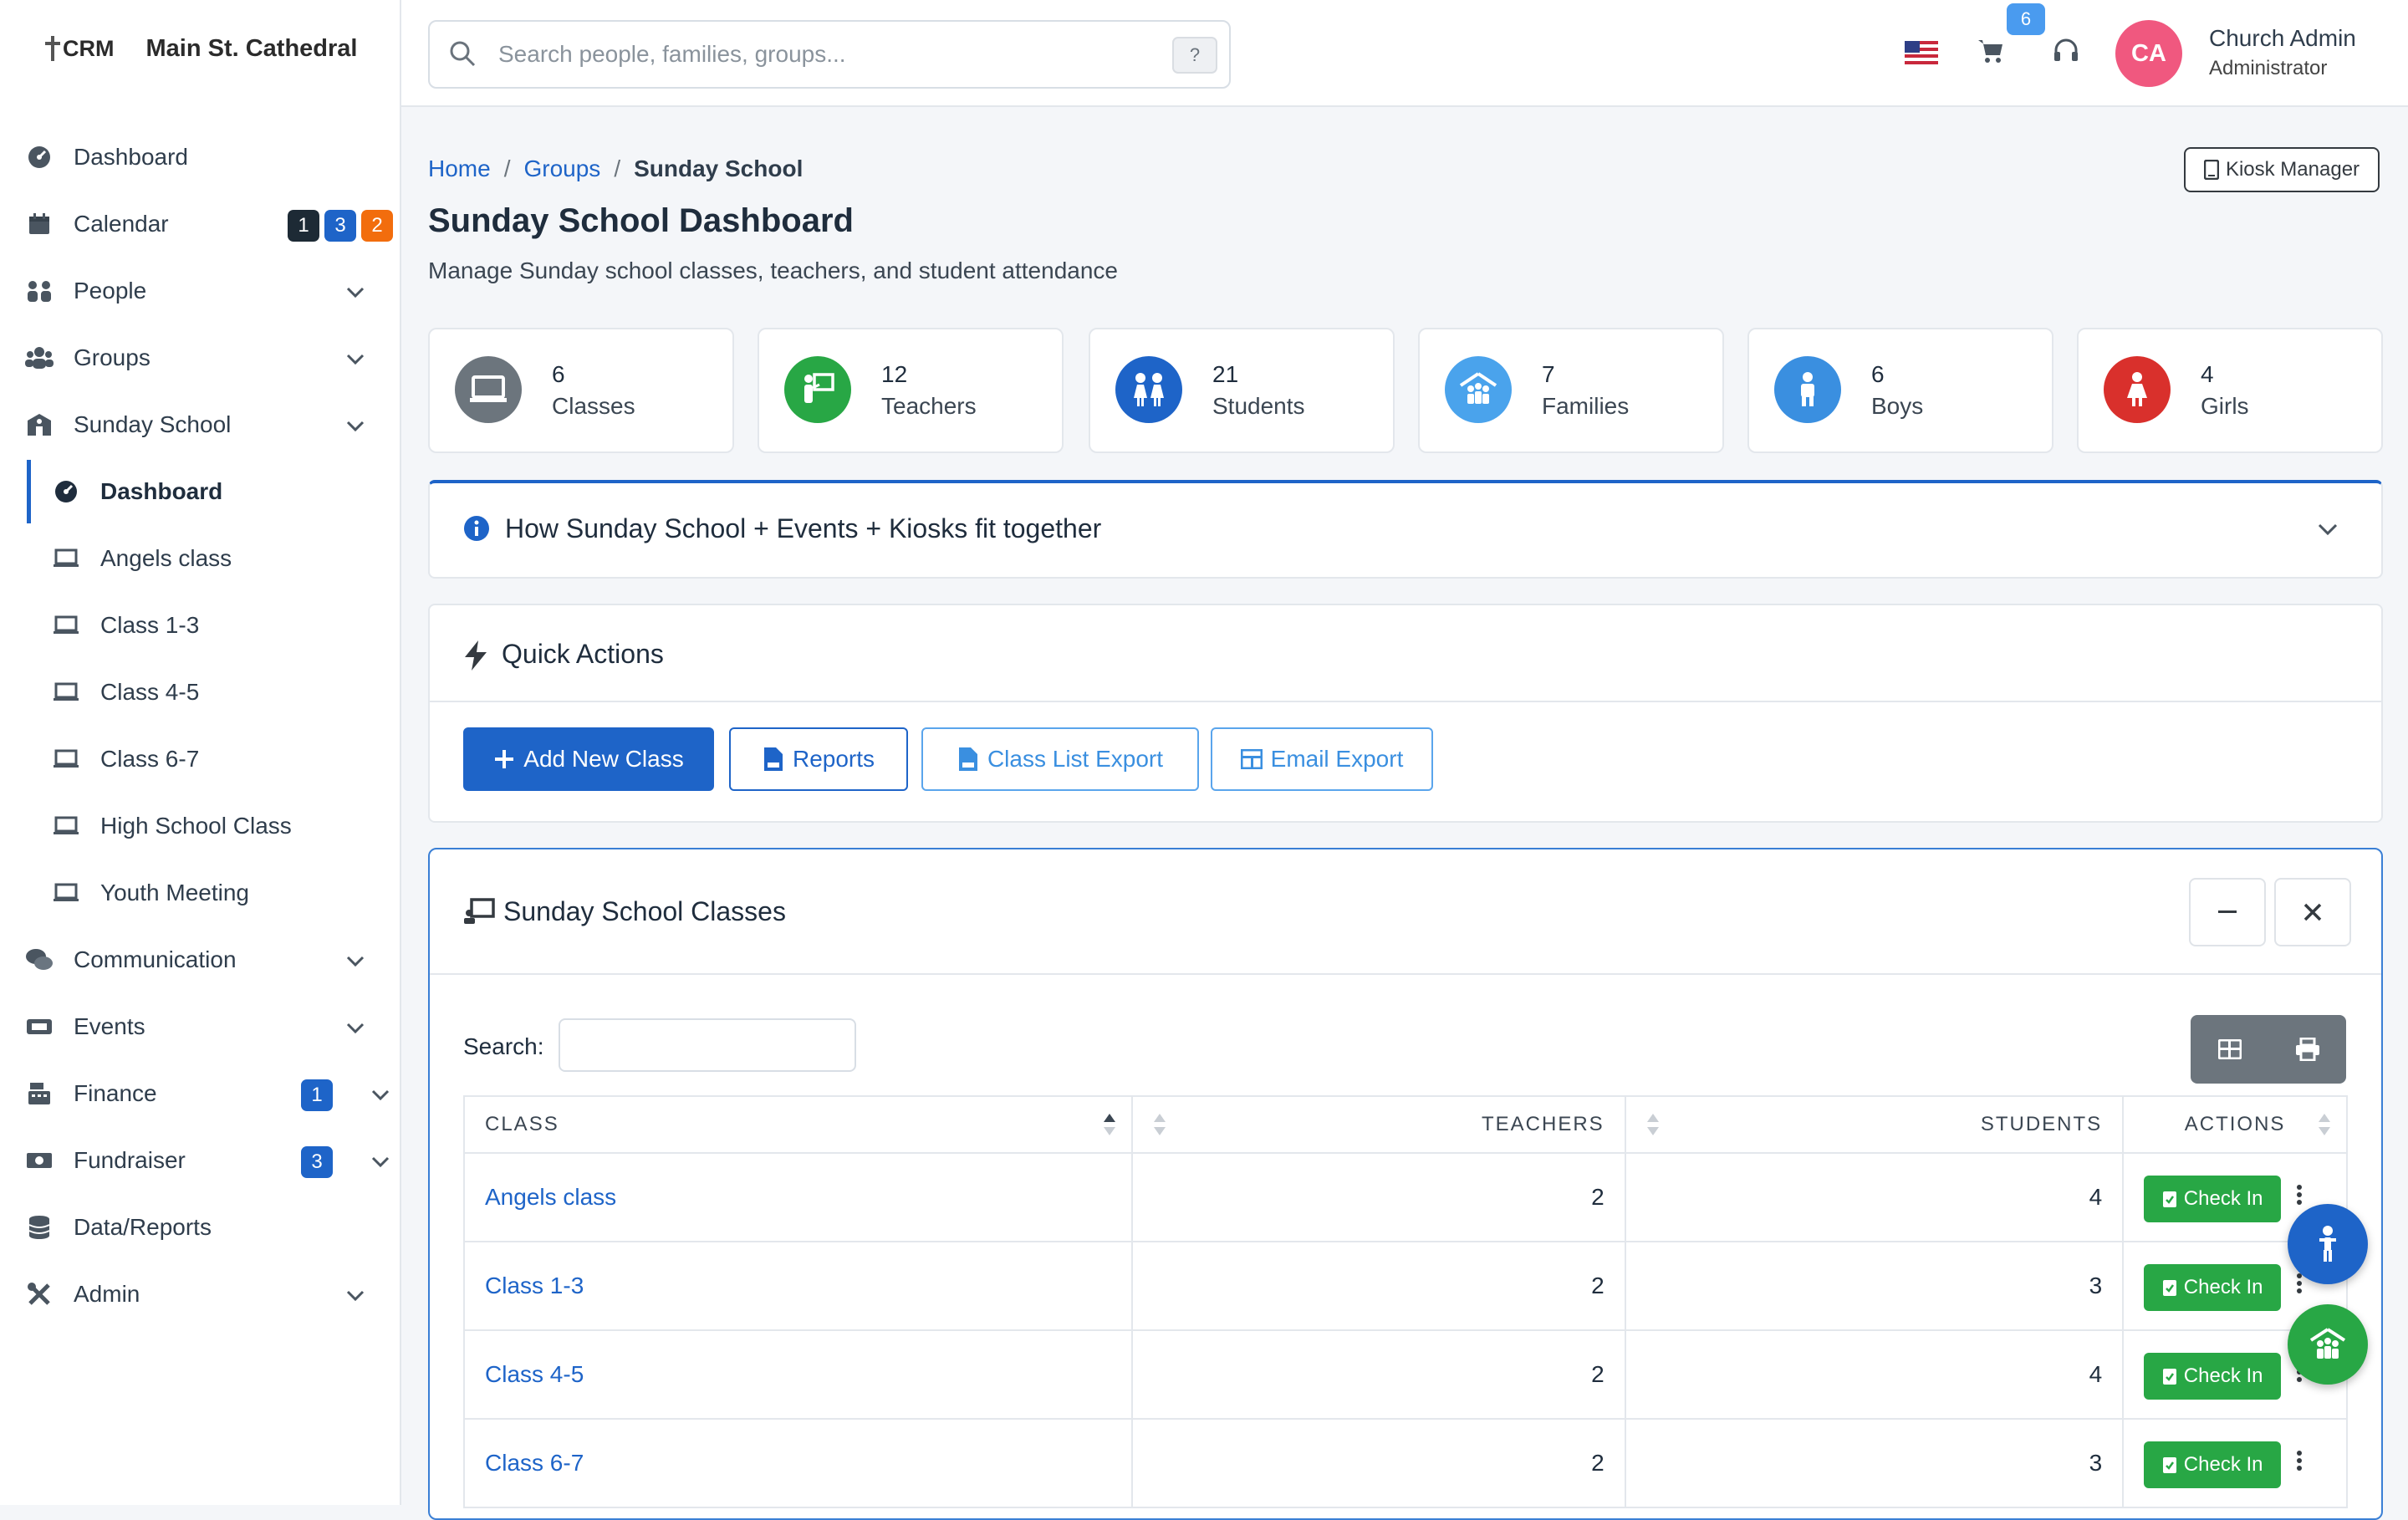 This screenshot has height=1520, width=2408. What do you see at coordinates (1571, 391) in the screenshot?
I see `stat-card-families: 7 Families` at bounding box center [1571, 391].